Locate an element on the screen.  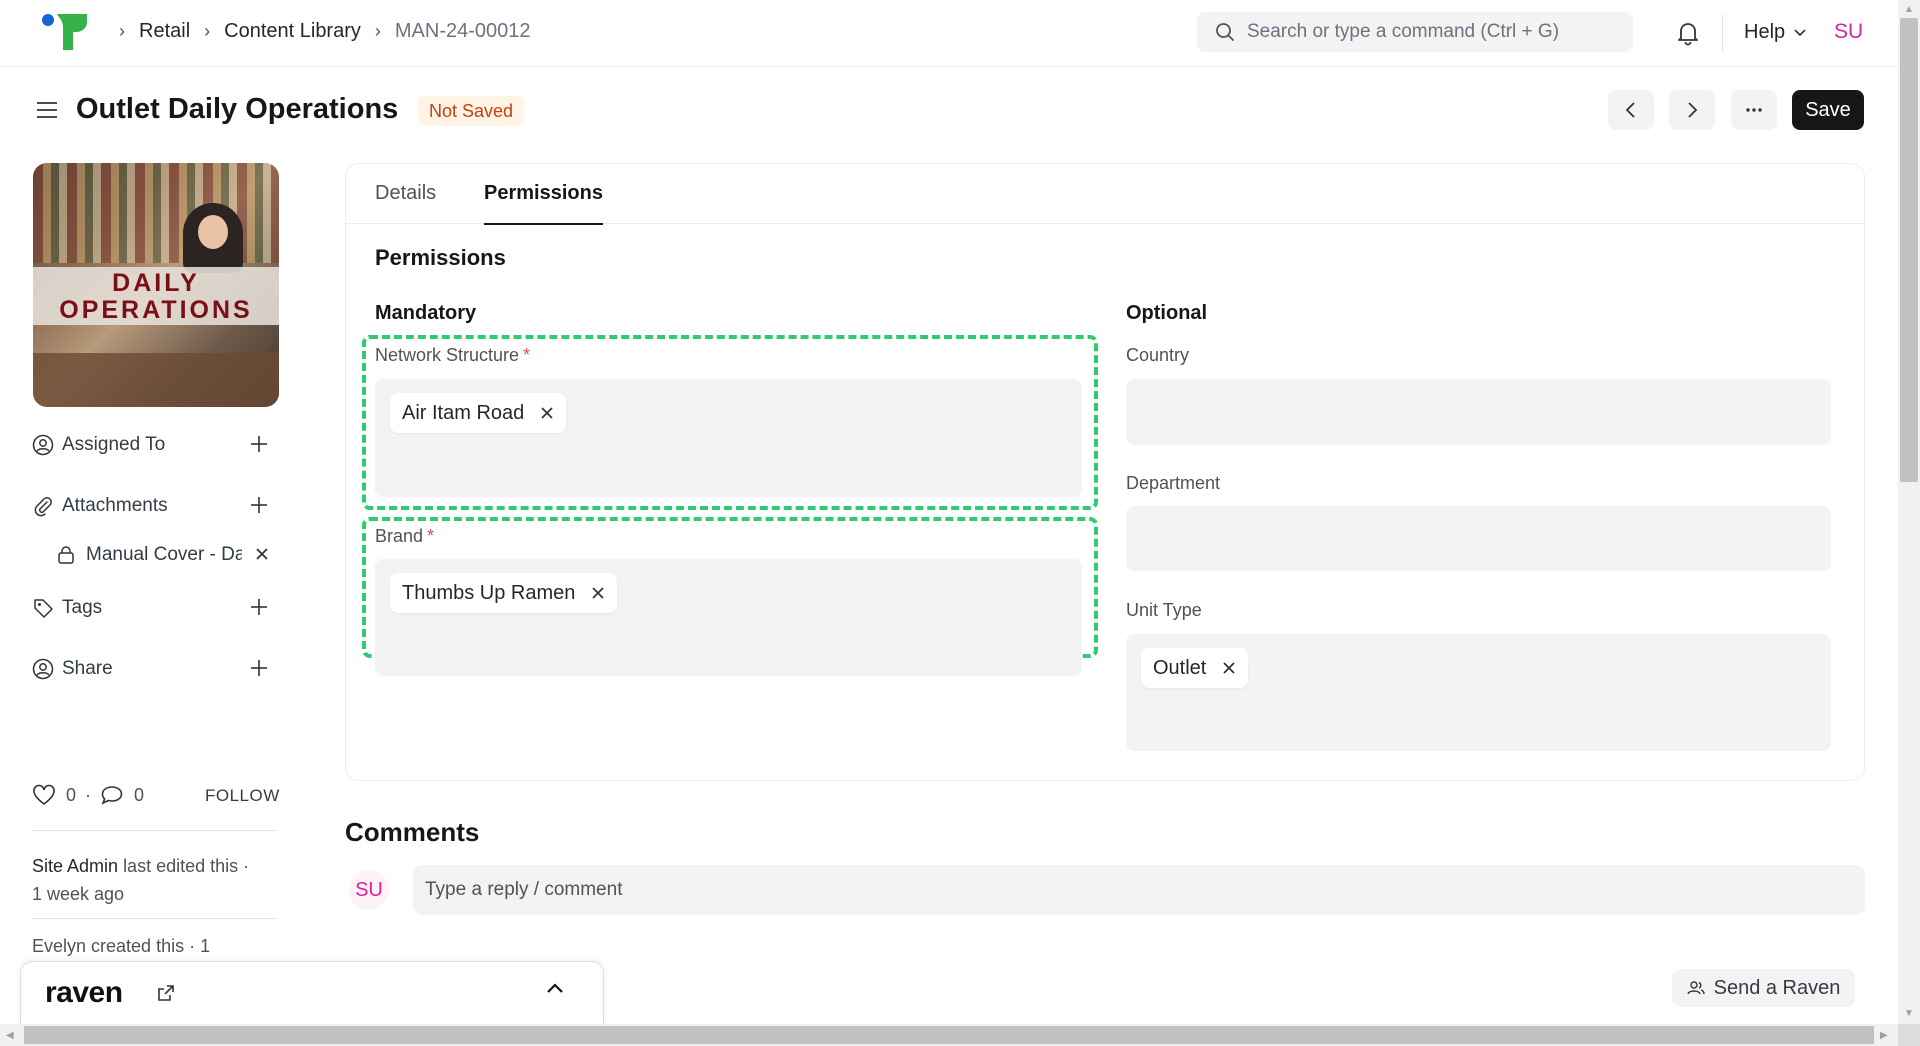
section-title: Permissions is located at coordinates (440, 257).